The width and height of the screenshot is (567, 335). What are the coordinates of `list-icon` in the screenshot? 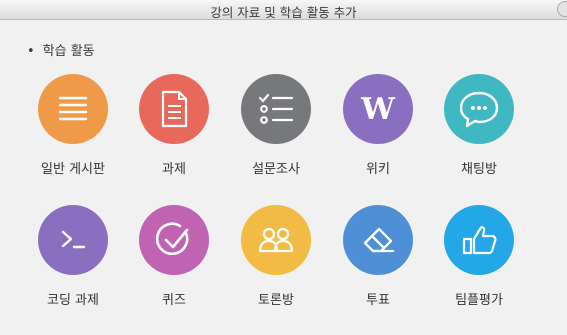 It's located at (73, 108).